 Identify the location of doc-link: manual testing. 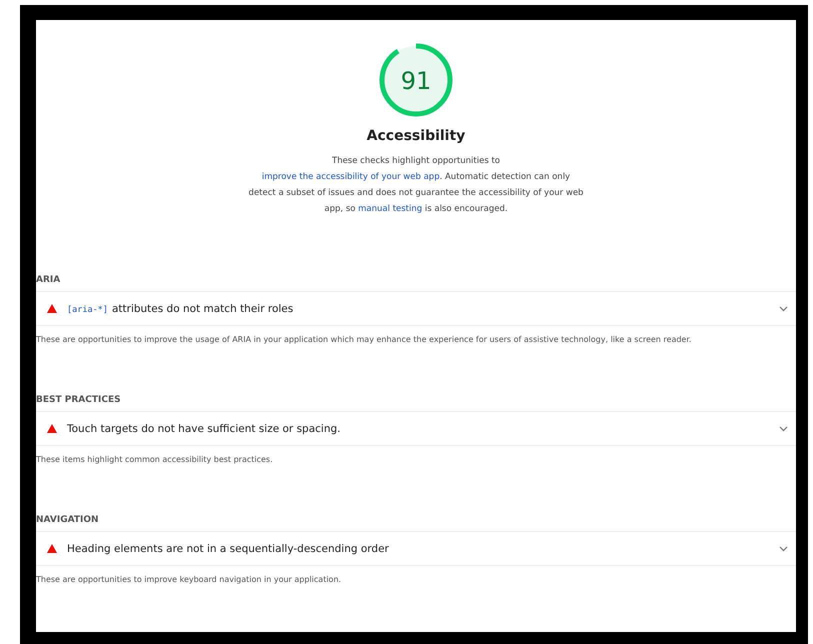
(390, 209).